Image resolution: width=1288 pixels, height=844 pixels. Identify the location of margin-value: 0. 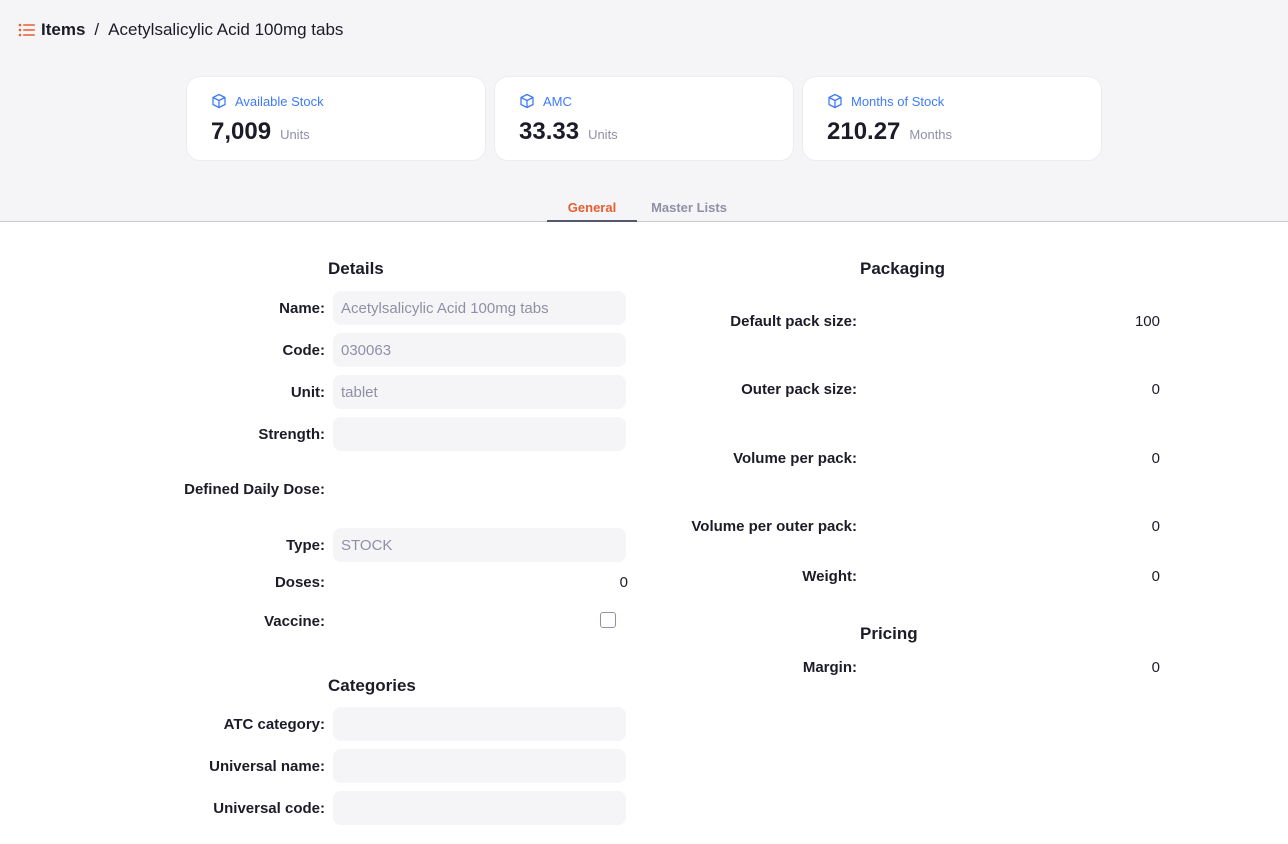
(1155, 667).